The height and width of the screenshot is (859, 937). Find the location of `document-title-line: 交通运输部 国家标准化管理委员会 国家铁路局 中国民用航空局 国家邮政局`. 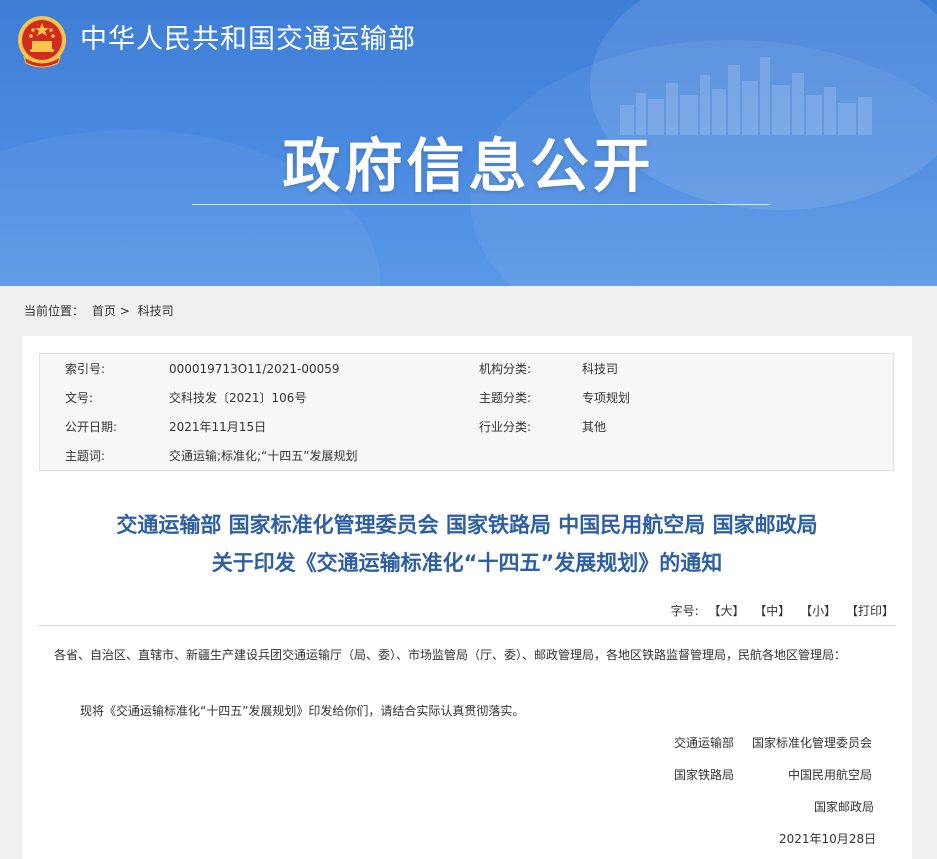

document-title-line: 交通运输部 国家标准化管理委员会 国家铁路局 中国民用航空局 国家邮政局 is located at coordinates (467, 525).